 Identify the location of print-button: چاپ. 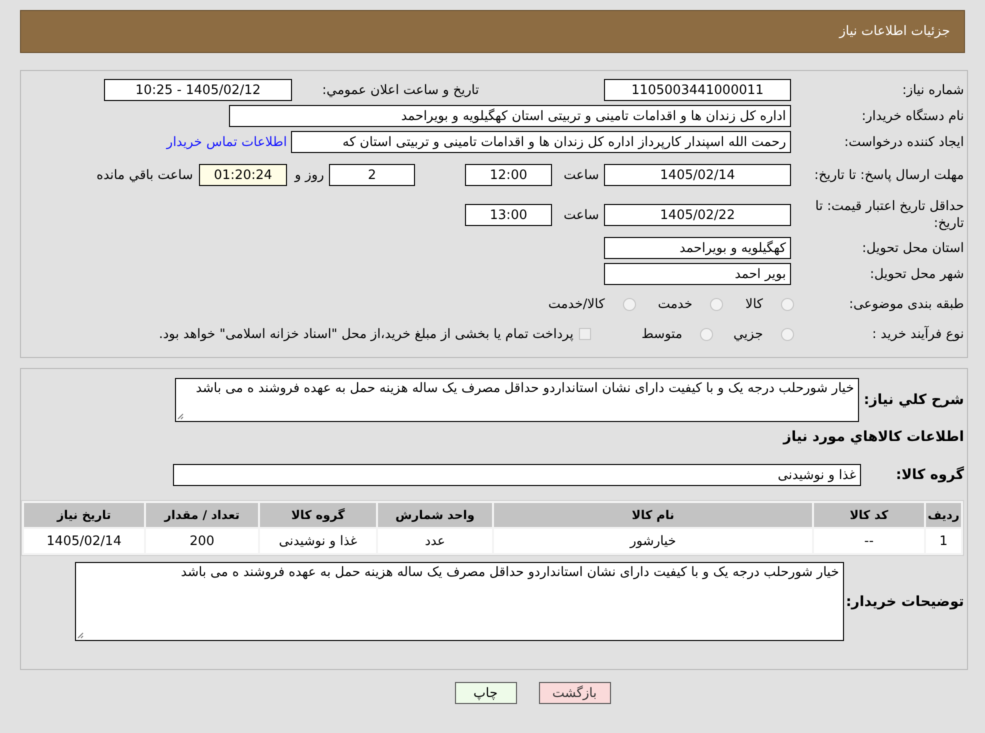
(485, 693).